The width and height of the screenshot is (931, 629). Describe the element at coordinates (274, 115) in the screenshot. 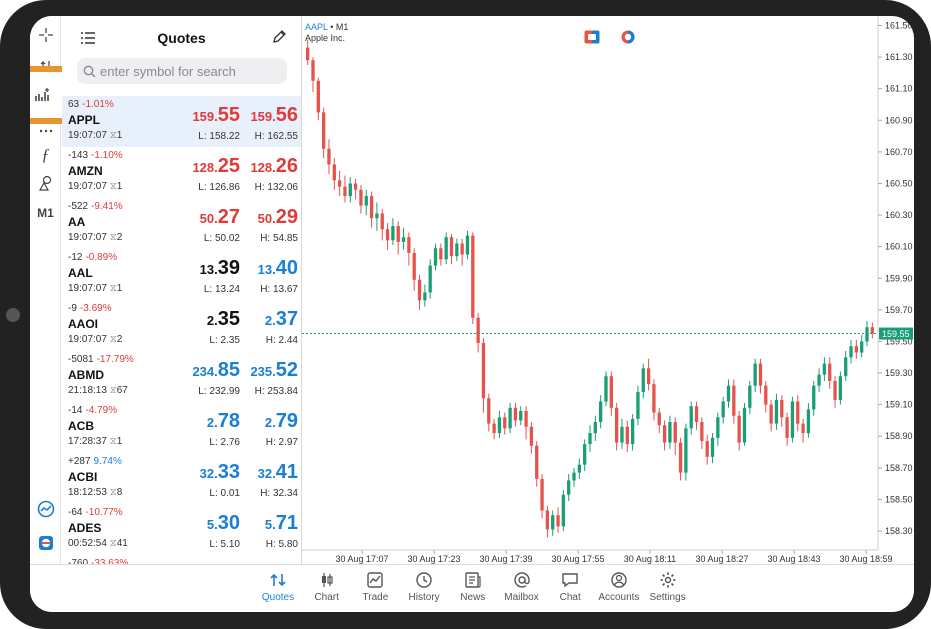

I see `quote-ask: 159.56` at that location.